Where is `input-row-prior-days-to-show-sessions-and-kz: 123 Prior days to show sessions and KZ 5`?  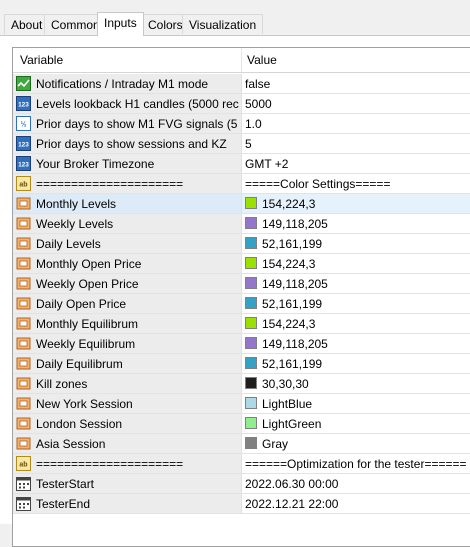
input-row-prior-days-to-show-sessions-and-kz: 123 Prior days to show sessions and KZ 5 is located at coordinates (241, 144).